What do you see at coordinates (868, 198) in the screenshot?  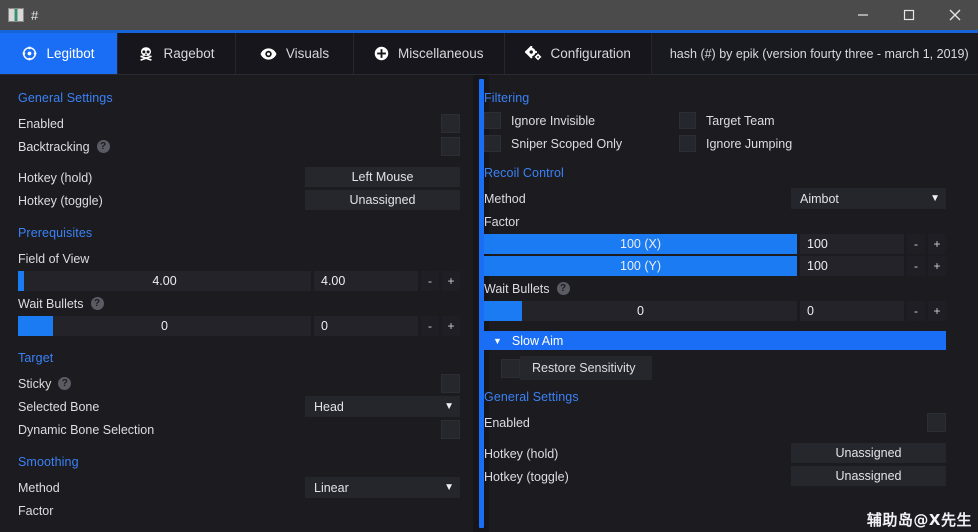 I see `recoil-method-dropdown: Aimbot ▼` at bounding box center [868, 198].